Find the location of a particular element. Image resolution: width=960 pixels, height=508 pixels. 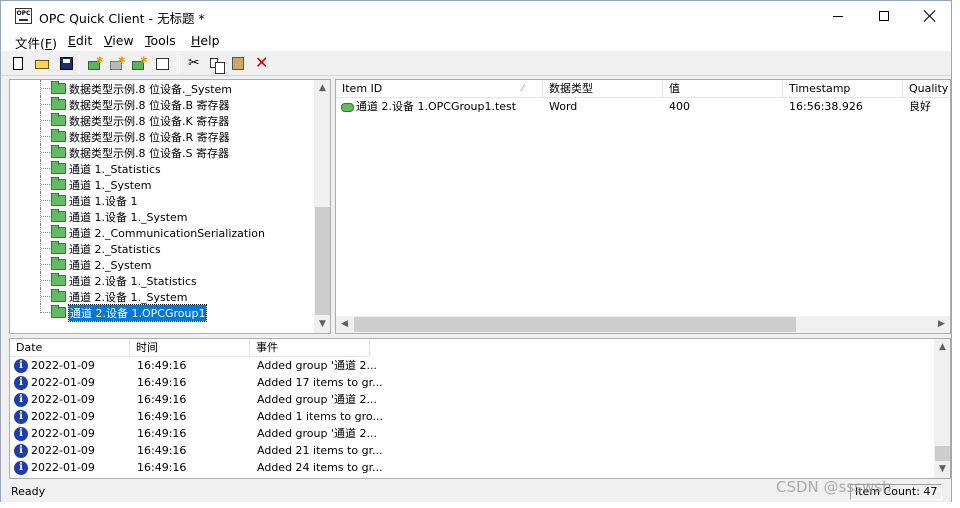

menu-file: 文件(F) is located at coordinates (36, 42).